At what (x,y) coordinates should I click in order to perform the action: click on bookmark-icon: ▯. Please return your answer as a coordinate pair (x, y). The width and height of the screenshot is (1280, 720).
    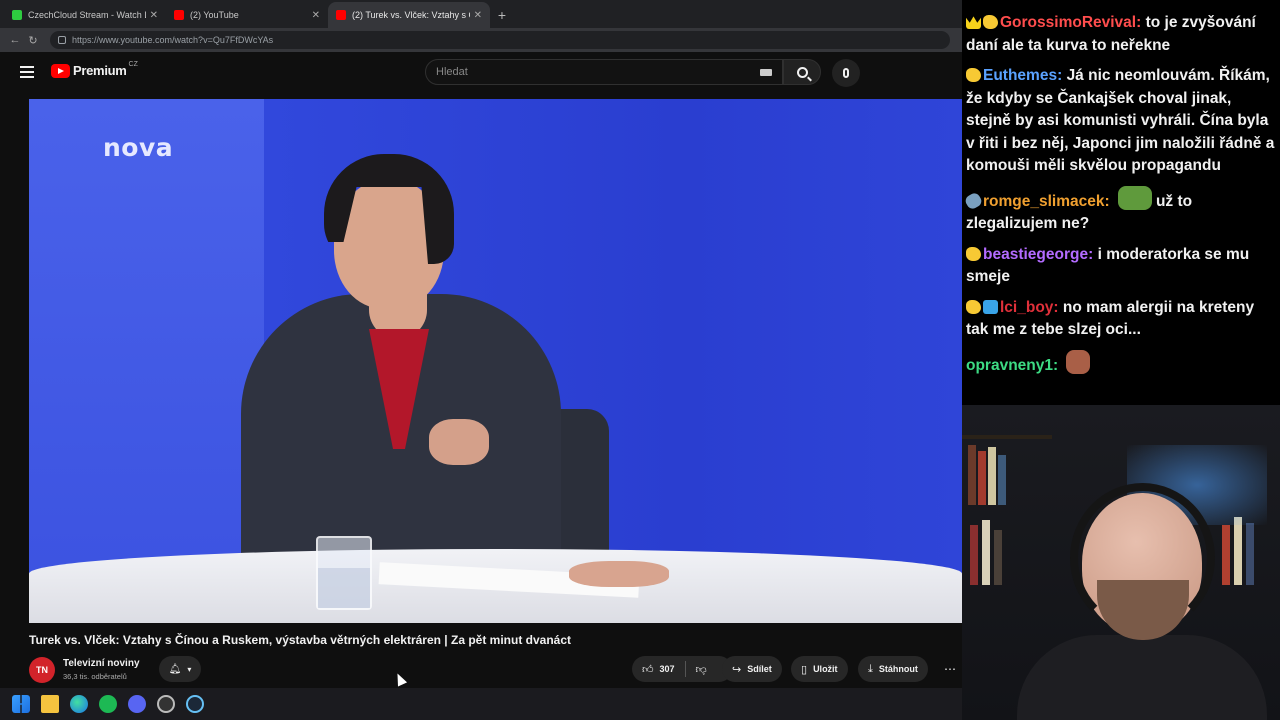
    Looking at the image, I should click on (804, 669).